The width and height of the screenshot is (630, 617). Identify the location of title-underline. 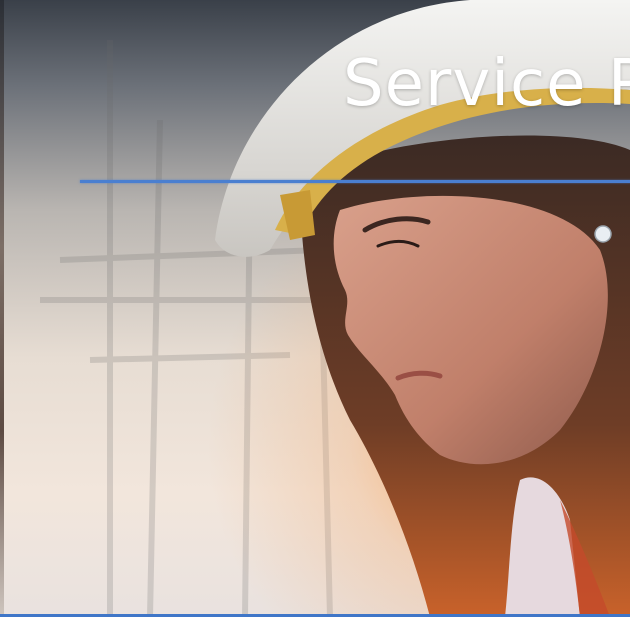
(355, 181).